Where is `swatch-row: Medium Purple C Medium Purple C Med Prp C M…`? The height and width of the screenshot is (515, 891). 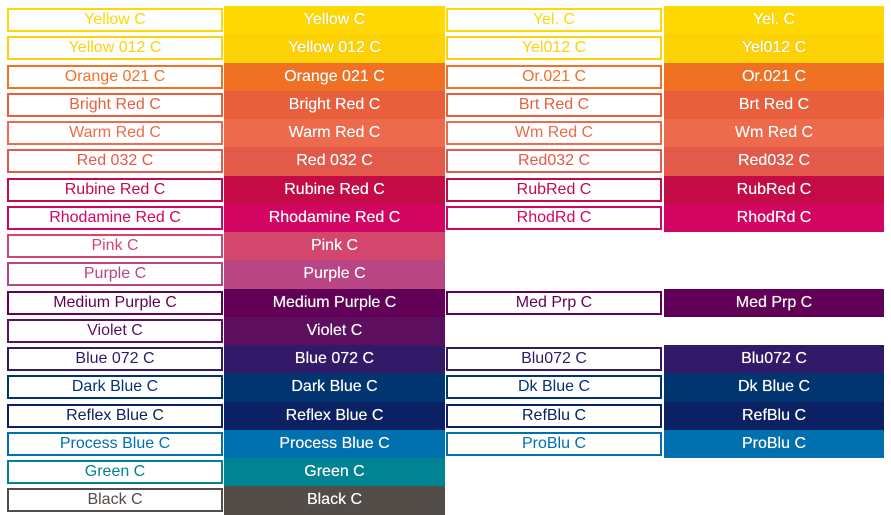 swatch-row: Medium Purple C Medium Purple C Med Prp C M… is located at coordinates (445, 302).